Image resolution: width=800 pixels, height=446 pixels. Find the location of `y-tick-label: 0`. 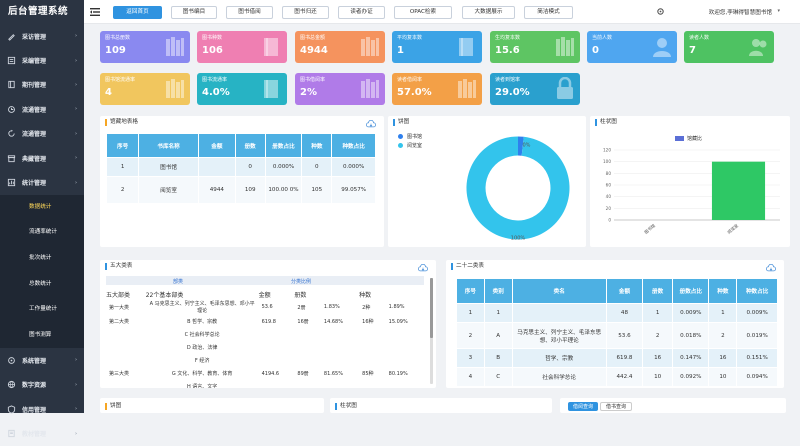

y-tick-label: 0 is located at coordinates (609, 220).